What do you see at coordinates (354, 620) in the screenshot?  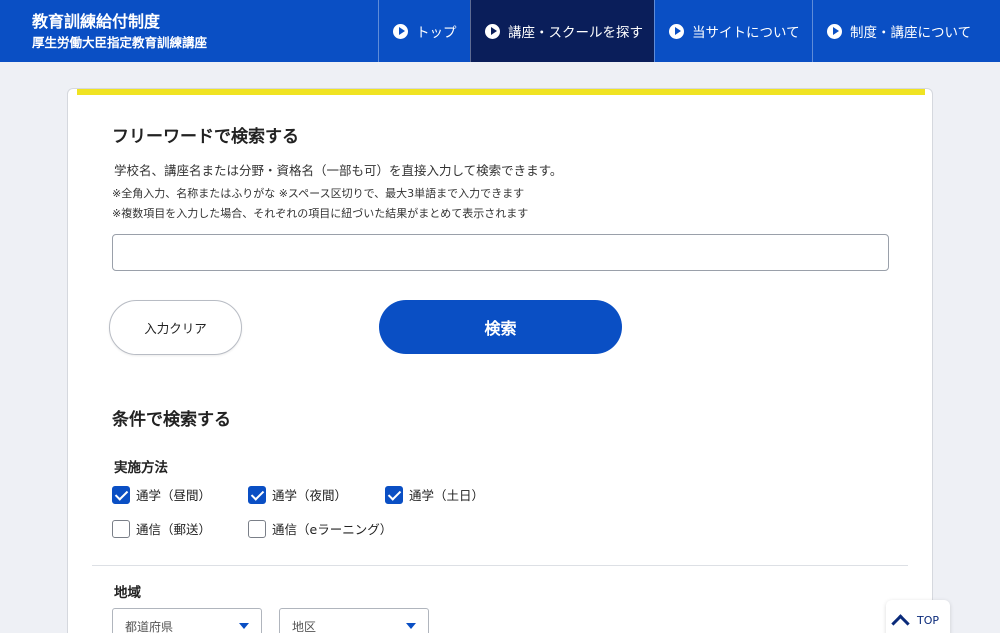 I see `district-select: 地区` at bounding box center [354, 620].